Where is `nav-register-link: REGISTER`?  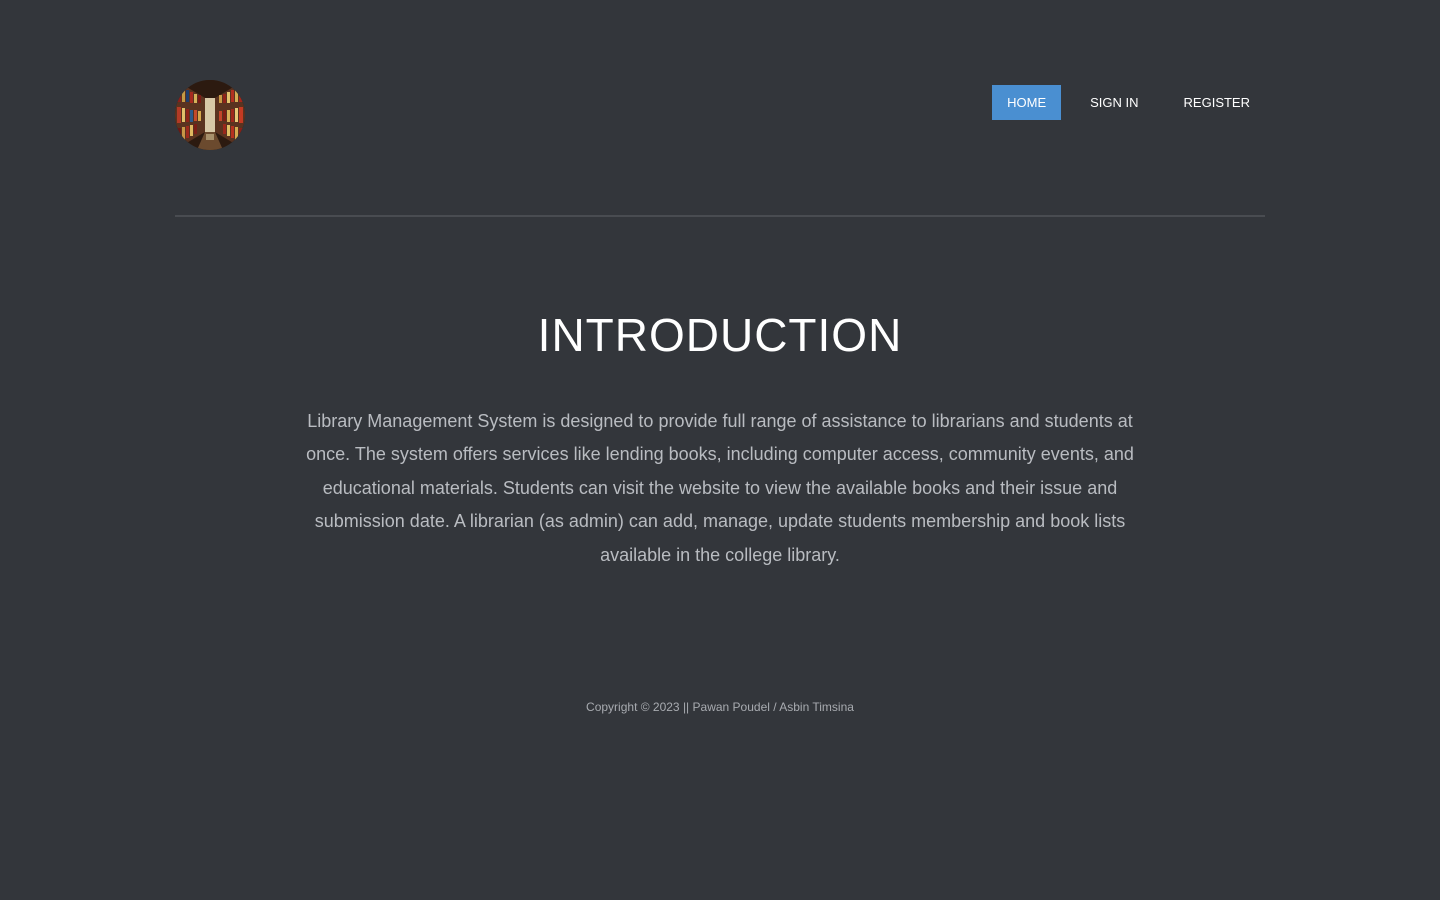 nav-register-link: REGISTER is located at coordinates (1217, 102).